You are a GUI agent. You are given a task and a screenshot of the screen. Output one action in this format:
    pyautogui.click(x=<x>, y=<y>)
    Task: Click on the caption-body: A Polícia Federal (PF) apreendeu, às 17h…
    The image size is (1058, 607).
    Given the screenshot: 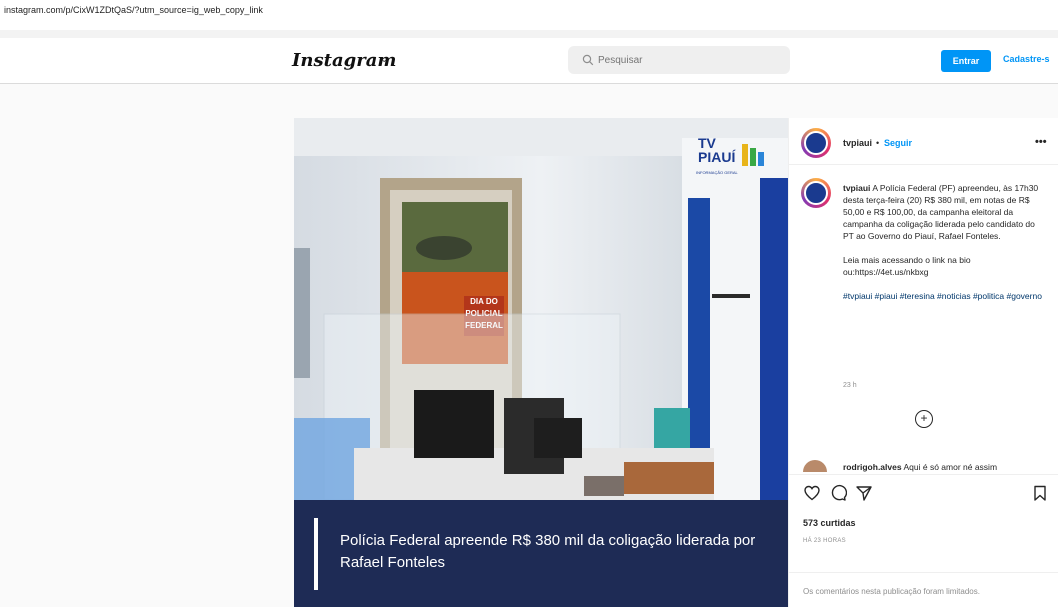 What is the action you would take?
    pyautogui.click(x=941, y=212)
    